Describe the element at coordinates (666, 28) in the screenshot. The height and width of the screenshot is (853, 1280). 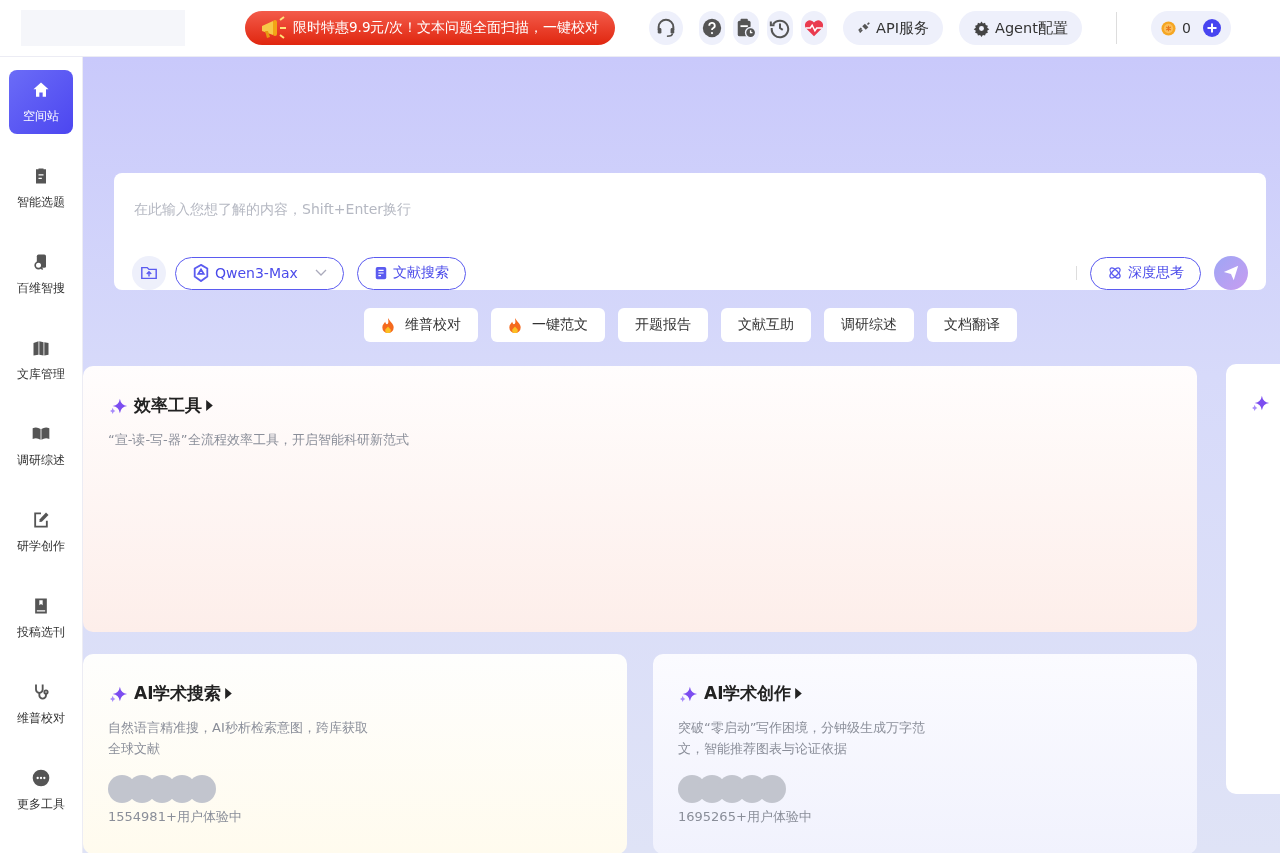
I see `headset-icon` at that location.